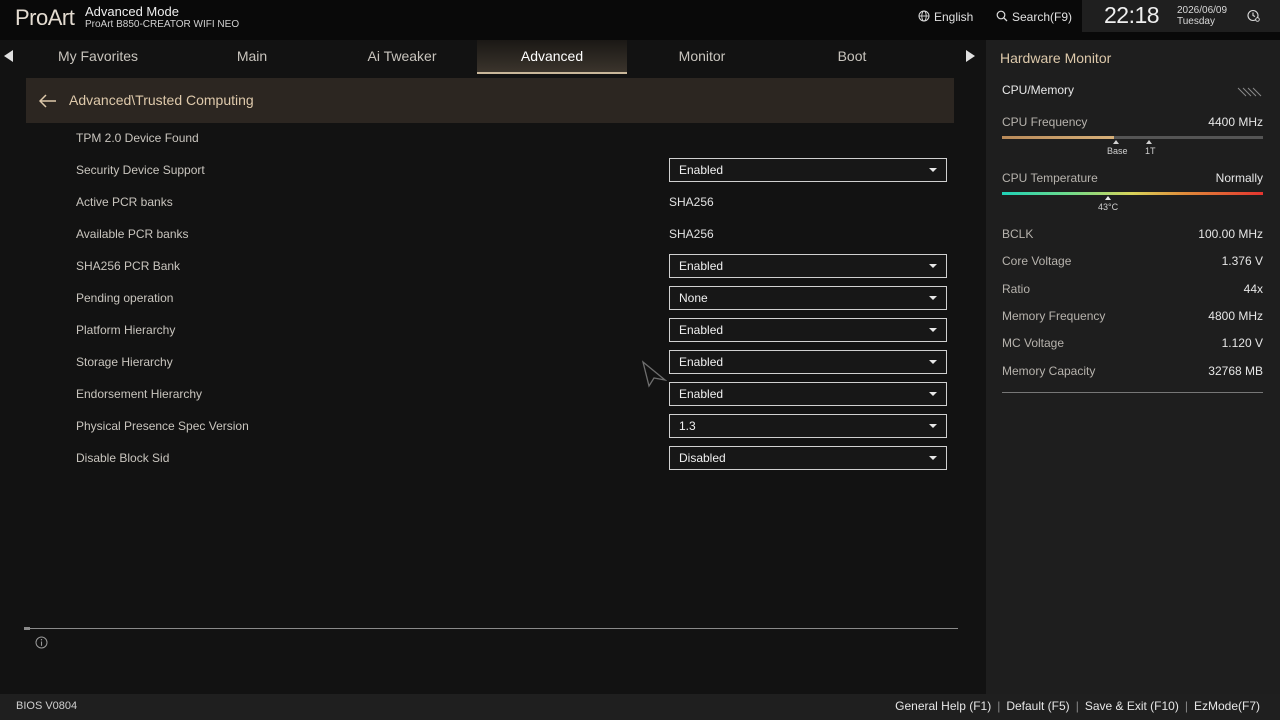  What do you see at coordinates (808, 170) in the screenshot?
I see `security-device-support-select: Enabled` at bounding box center [808, 170].